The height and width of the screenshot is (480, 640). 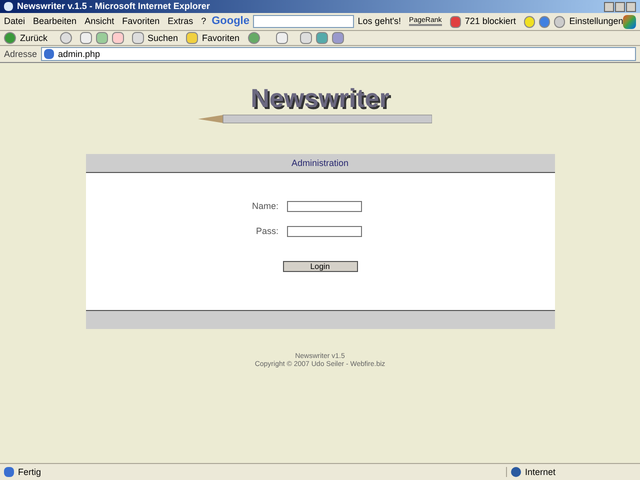 I want to click on search-button: Los geht's!, so click(x=380, y=21).